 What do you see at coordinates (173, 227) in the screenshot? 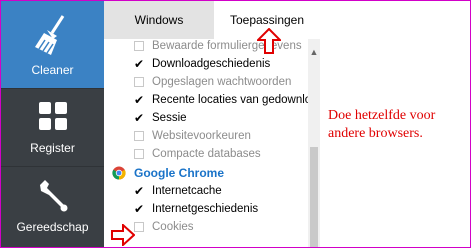
I see `list-item-label: Cookies` at bounding box center [173, 227].